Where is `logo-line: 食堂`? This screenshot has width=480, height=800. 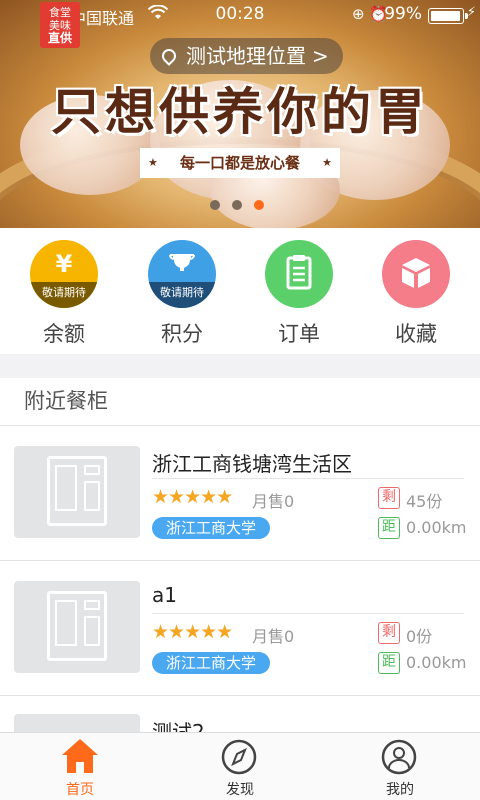 logo-line: 食堂 is located at coordinates (60, 12).